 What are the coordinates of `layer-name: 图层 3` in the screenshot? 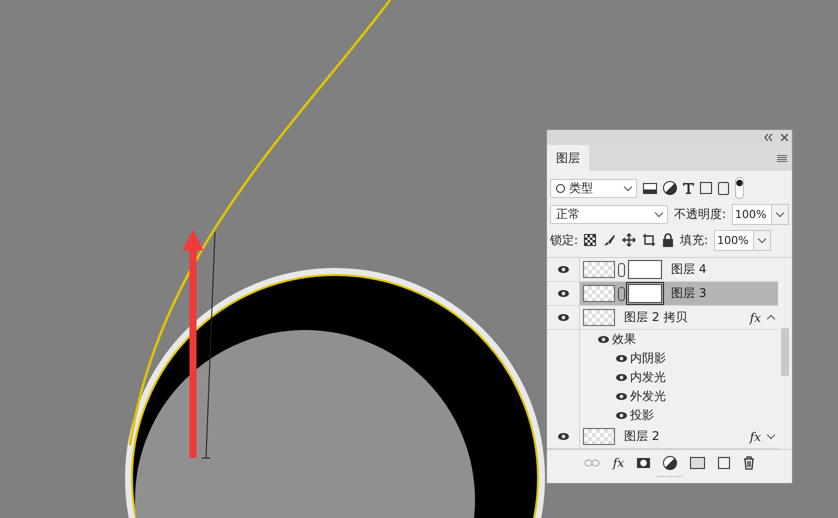 It's located at (688, 293).